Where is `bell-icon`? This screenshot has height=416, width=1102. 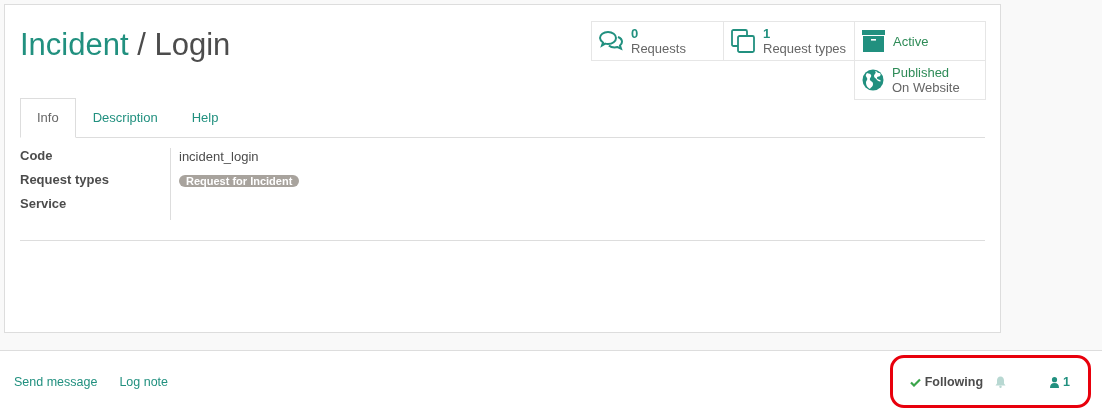
bell-icon is located at coordinates (1001, 382).